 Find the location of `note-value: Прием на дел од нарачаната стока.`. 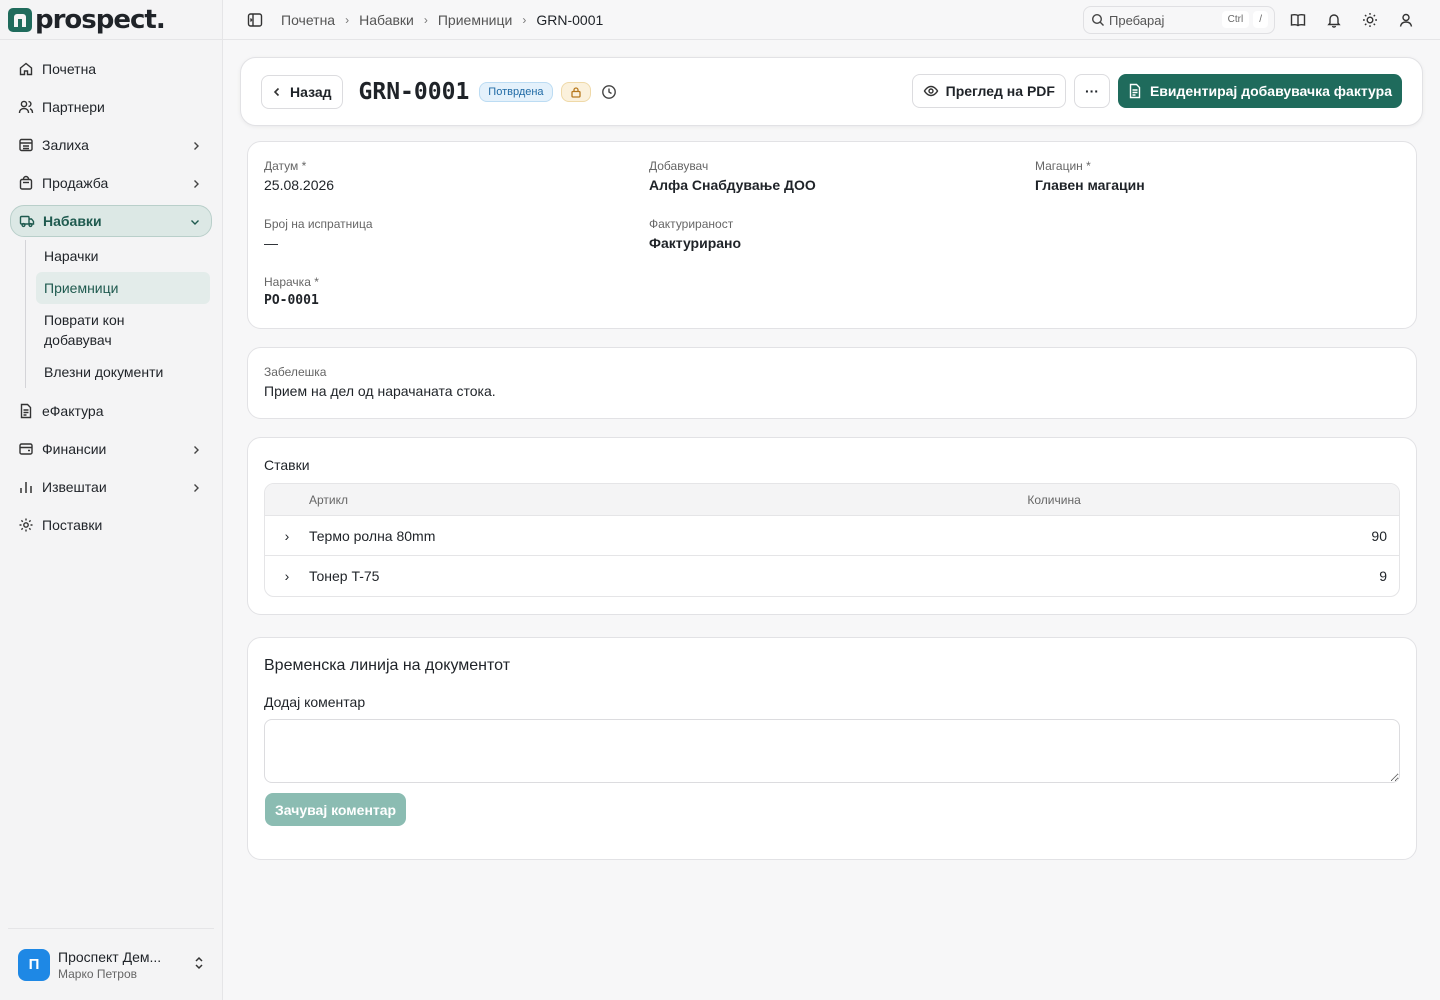

note-value: Прием на дел од нарачаната стока. is located at coordinates (380, 391).